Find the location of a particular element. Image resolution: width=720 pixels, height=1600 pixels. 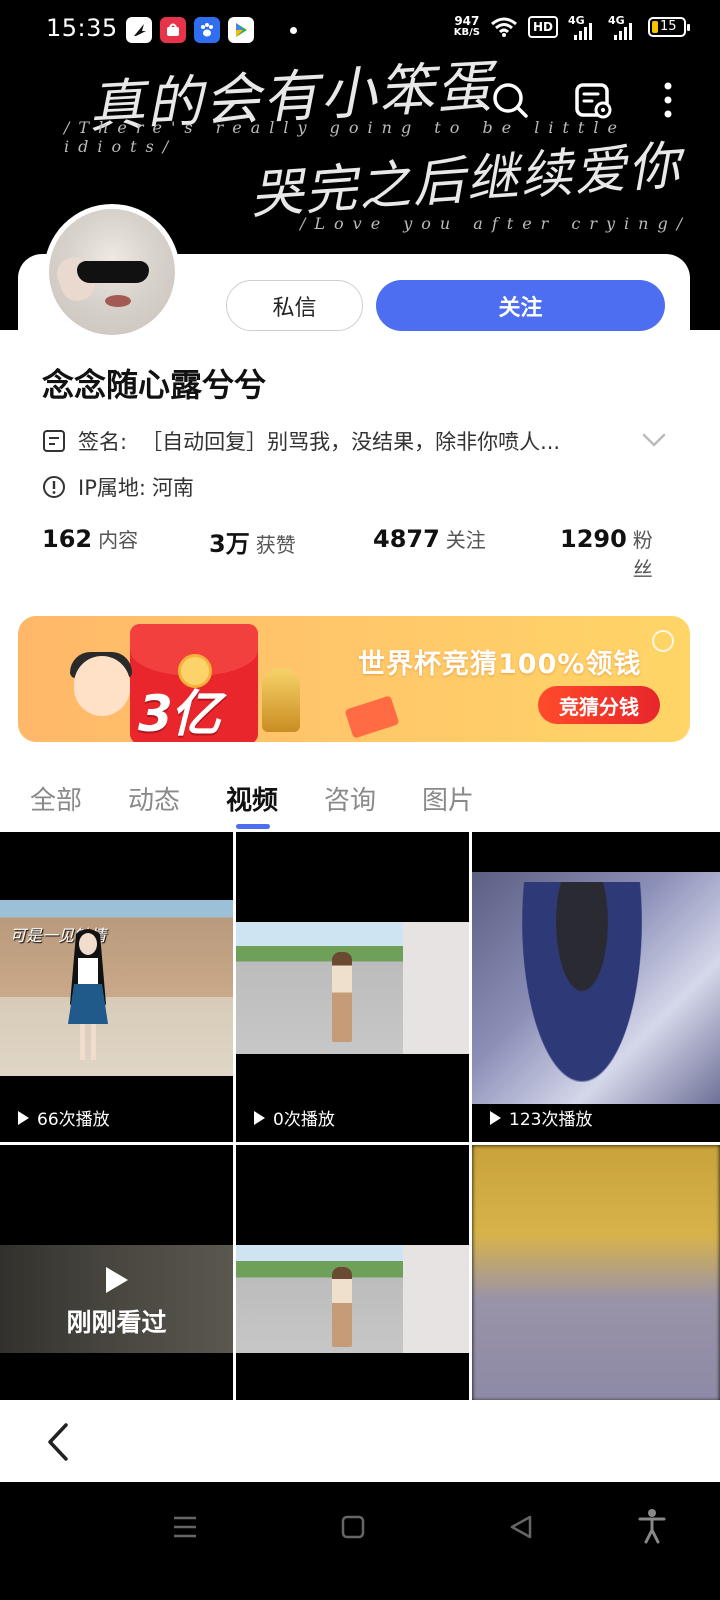

chevron-down-icon is located at coordinates (654, 440).